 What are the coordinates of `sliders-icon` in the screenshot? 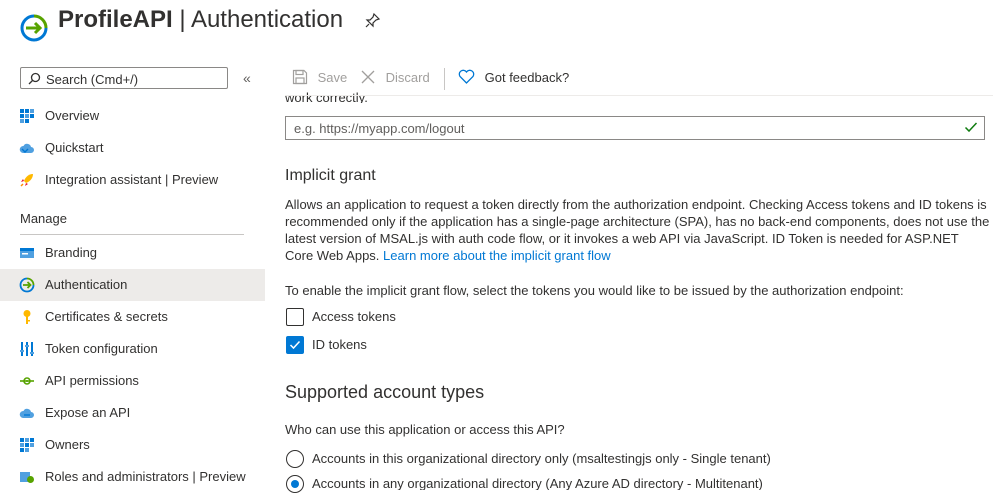 It's located at (27, 349).